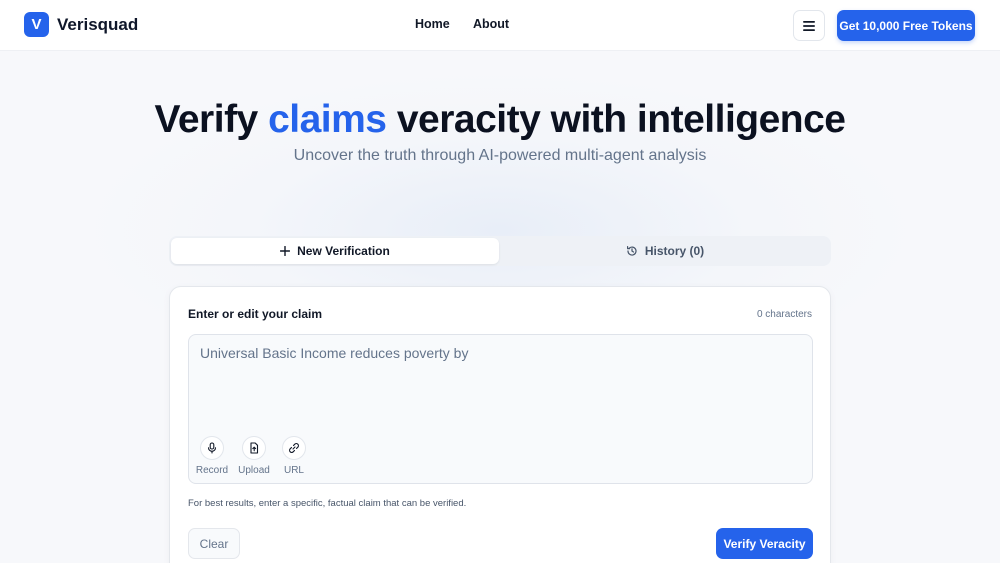 The height and width of the screenshot is (563, 1000). I want to click on menu-button, so click(809, 25).